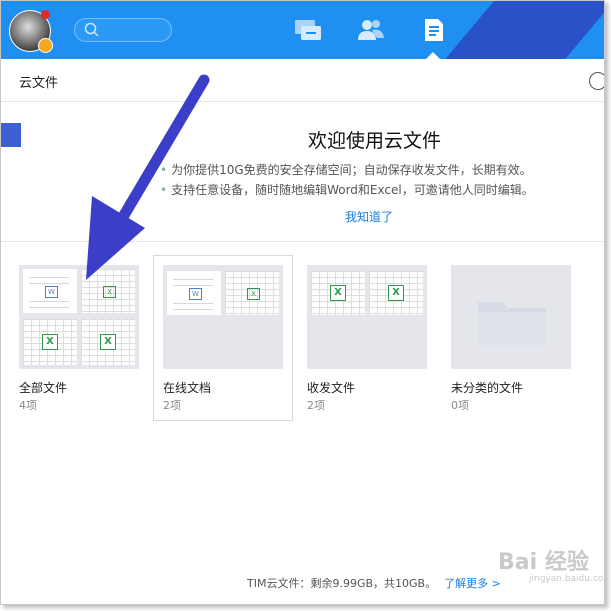 The height and width of the screenshot is (611, 611). Describe the element at coordinates (512, 324) in the screenshot. I see `folder-icon` at that location.